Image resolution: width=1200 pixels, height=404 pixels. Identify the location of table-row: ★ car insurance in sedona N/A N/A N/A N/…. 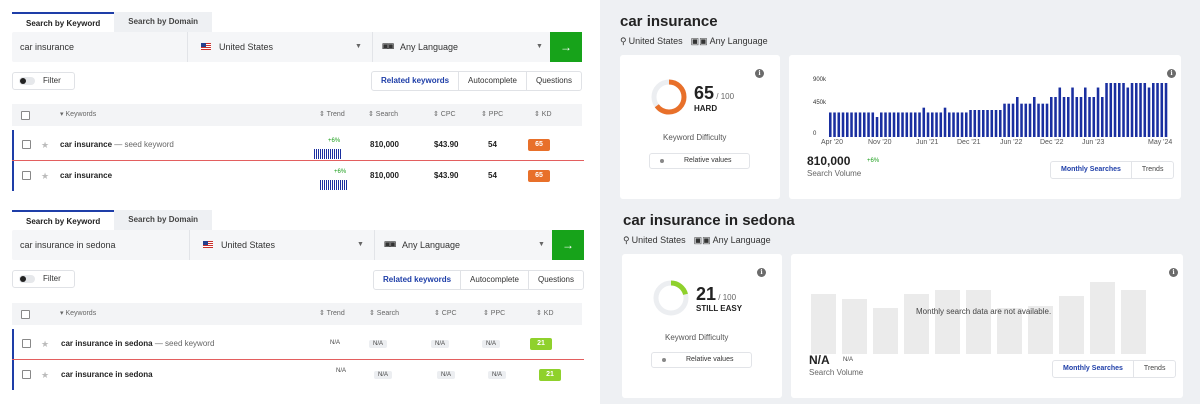
(297, 375).